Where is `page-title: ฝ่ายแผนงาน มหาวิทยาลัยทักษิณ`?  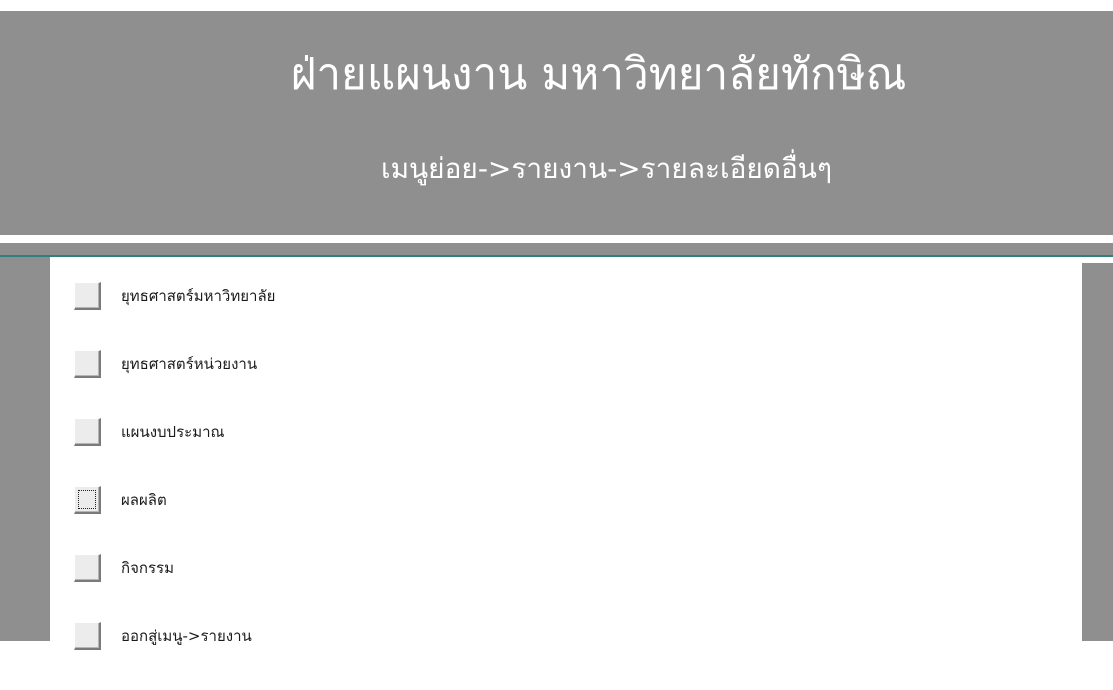
page-title: ฝ่ายแผนงาน มหาวิทยาลัยทักษิณ is located at coordinates (598, 74).